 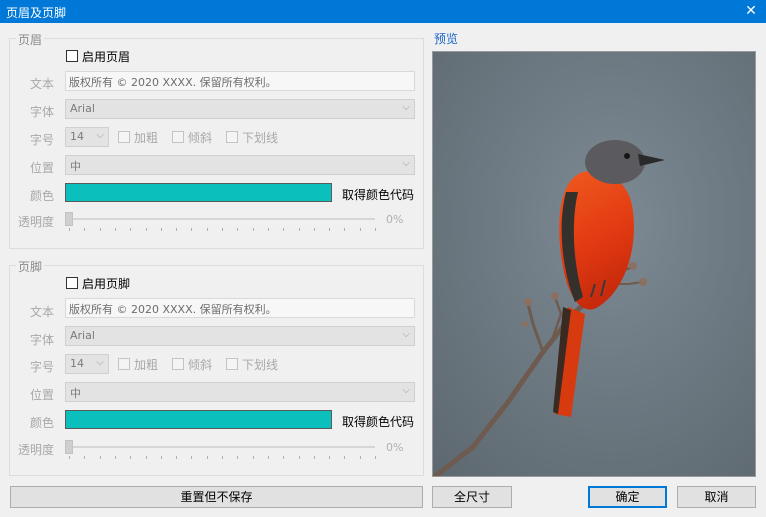 I want to click on header-color-swatch, so click(x=198, y=192).